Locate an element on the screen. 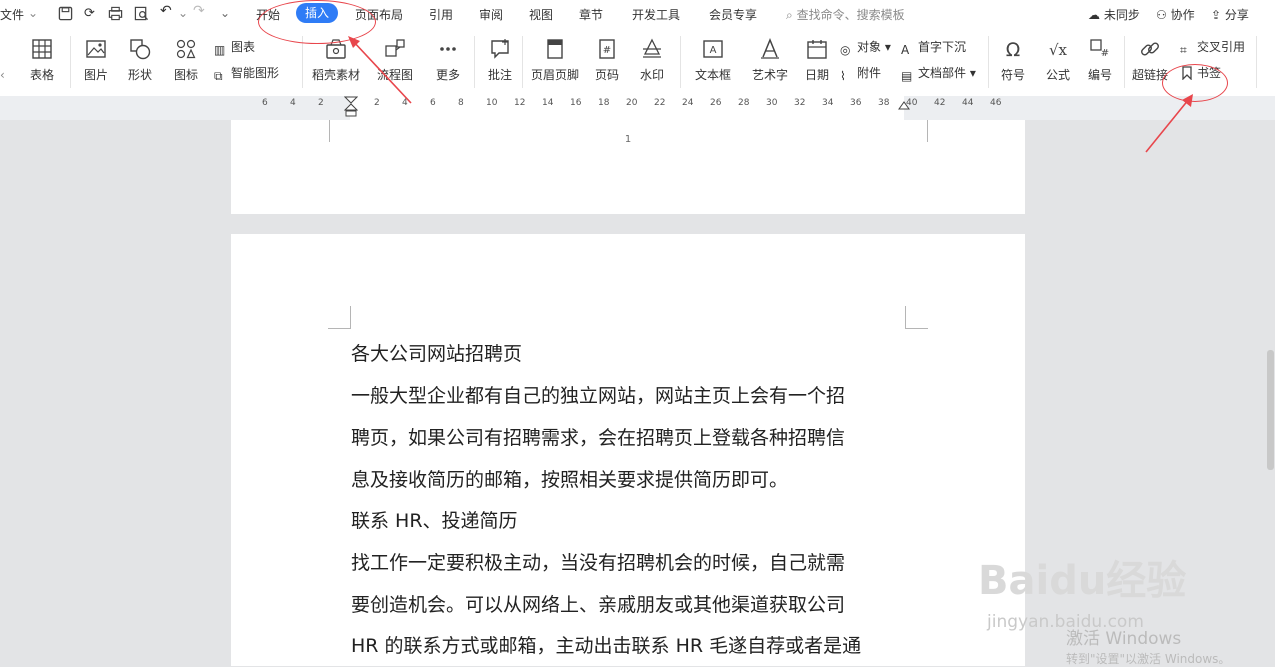 The width and height of the screenshot is (1275, 667). activation-subtitle: 转到"设置"以激活 Windows。 is located at coordinates (1148, 659).